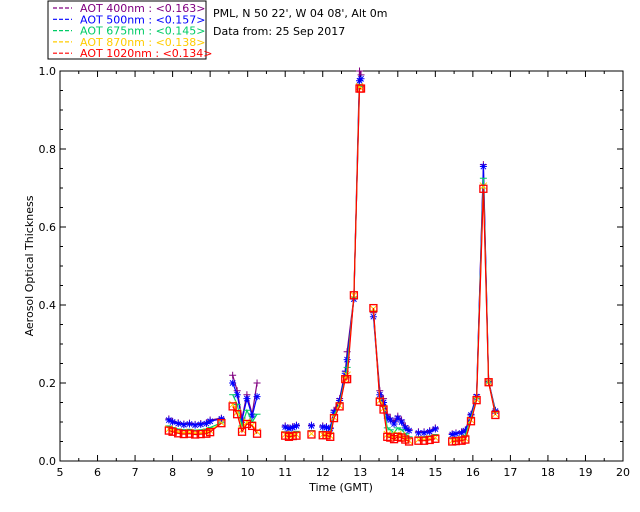 The image size is (640, 512). Describe the element at coordinates (585, 472) in the screenshot. I see `x-tick-label: 19` at that location.